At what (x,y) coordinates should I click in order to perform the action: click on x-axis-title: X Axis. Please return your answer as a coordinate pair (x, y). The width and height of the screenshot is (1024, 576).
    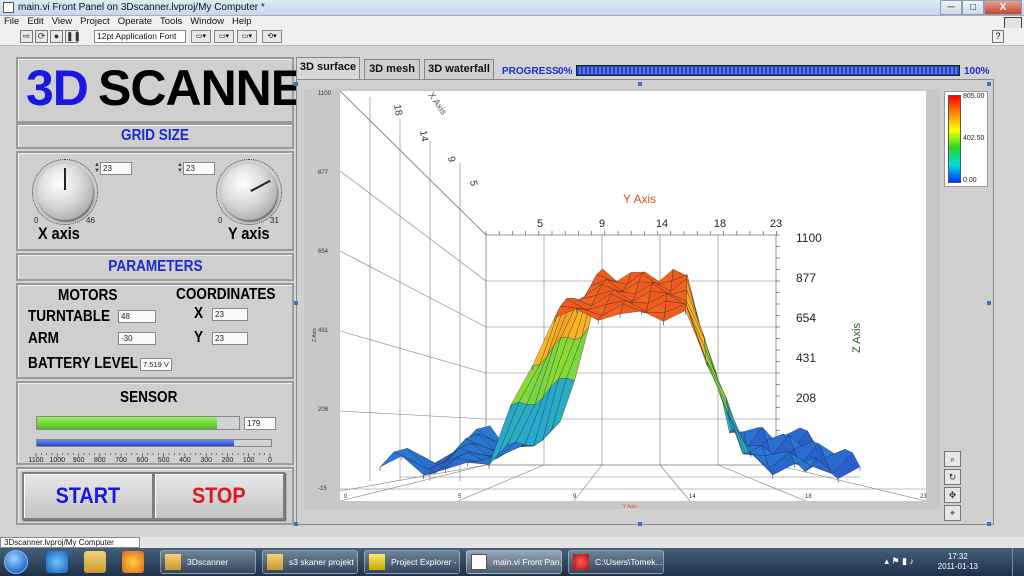
    Looking at the image, I should click on (437, 104).